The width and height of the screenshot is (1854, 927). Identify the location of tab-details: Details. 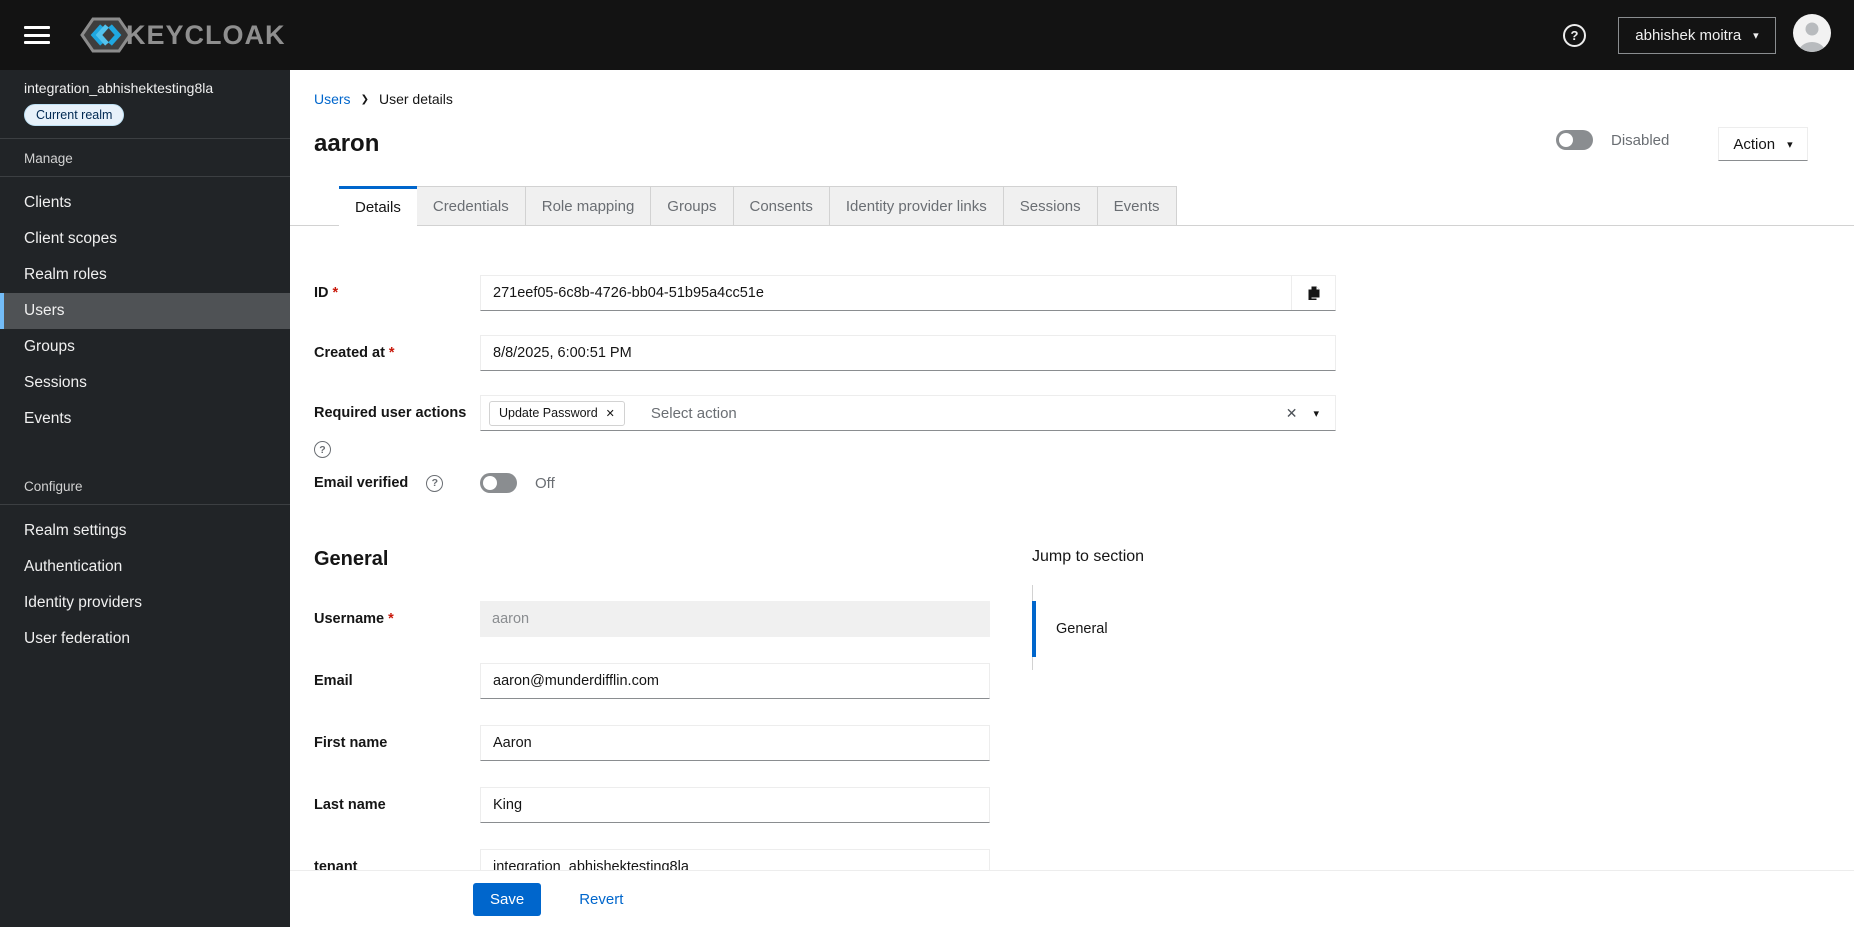
(378, 206).